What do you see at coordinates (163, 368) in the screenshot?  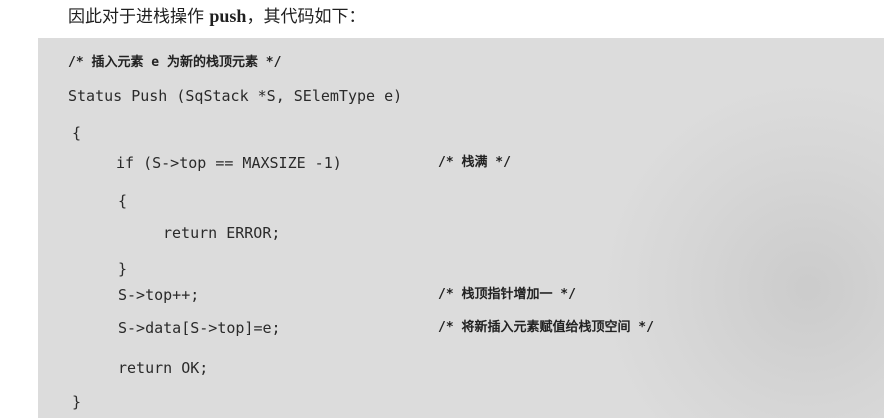 I see `return-ok: return OK;` at bounding box center [163, 368].